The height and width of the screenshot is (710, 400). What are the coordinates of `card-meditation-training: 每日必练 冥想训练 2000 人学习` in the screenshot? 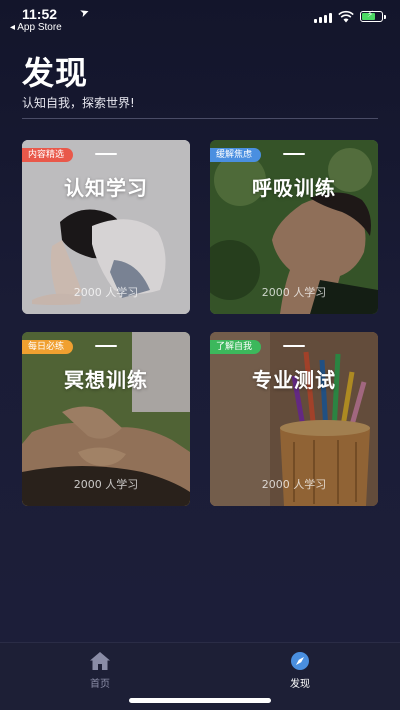 It's located at (106, 419).